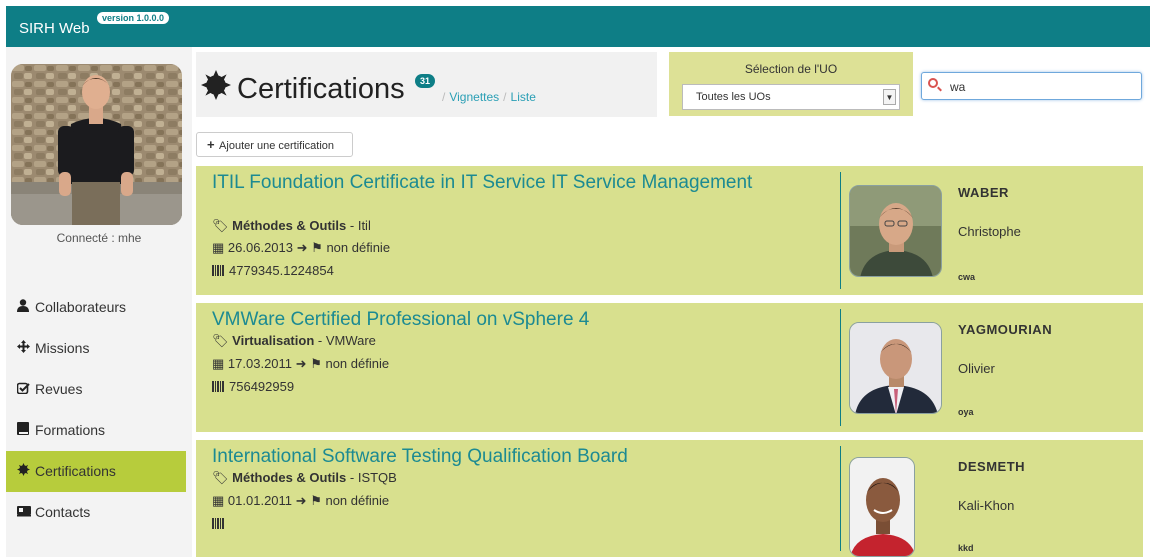 The image size is (1150, 557). I want to click on sidebar-item-label: Certifications, so click(75, 471).